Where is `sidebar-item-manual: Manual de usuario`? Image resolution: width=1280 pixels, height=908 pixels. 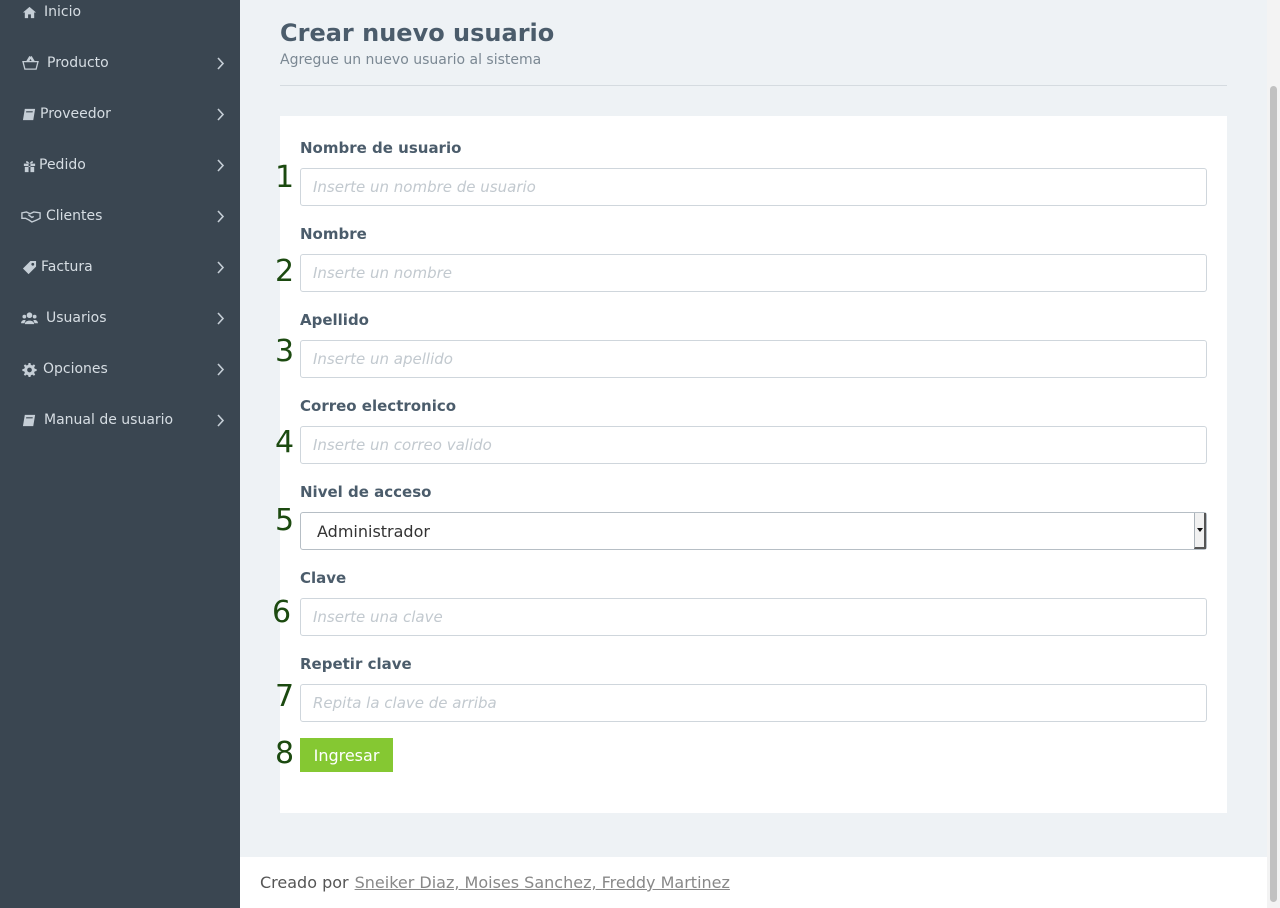
sidebar-item-manual: Manual de usuario is located at coordinates (120, 420).